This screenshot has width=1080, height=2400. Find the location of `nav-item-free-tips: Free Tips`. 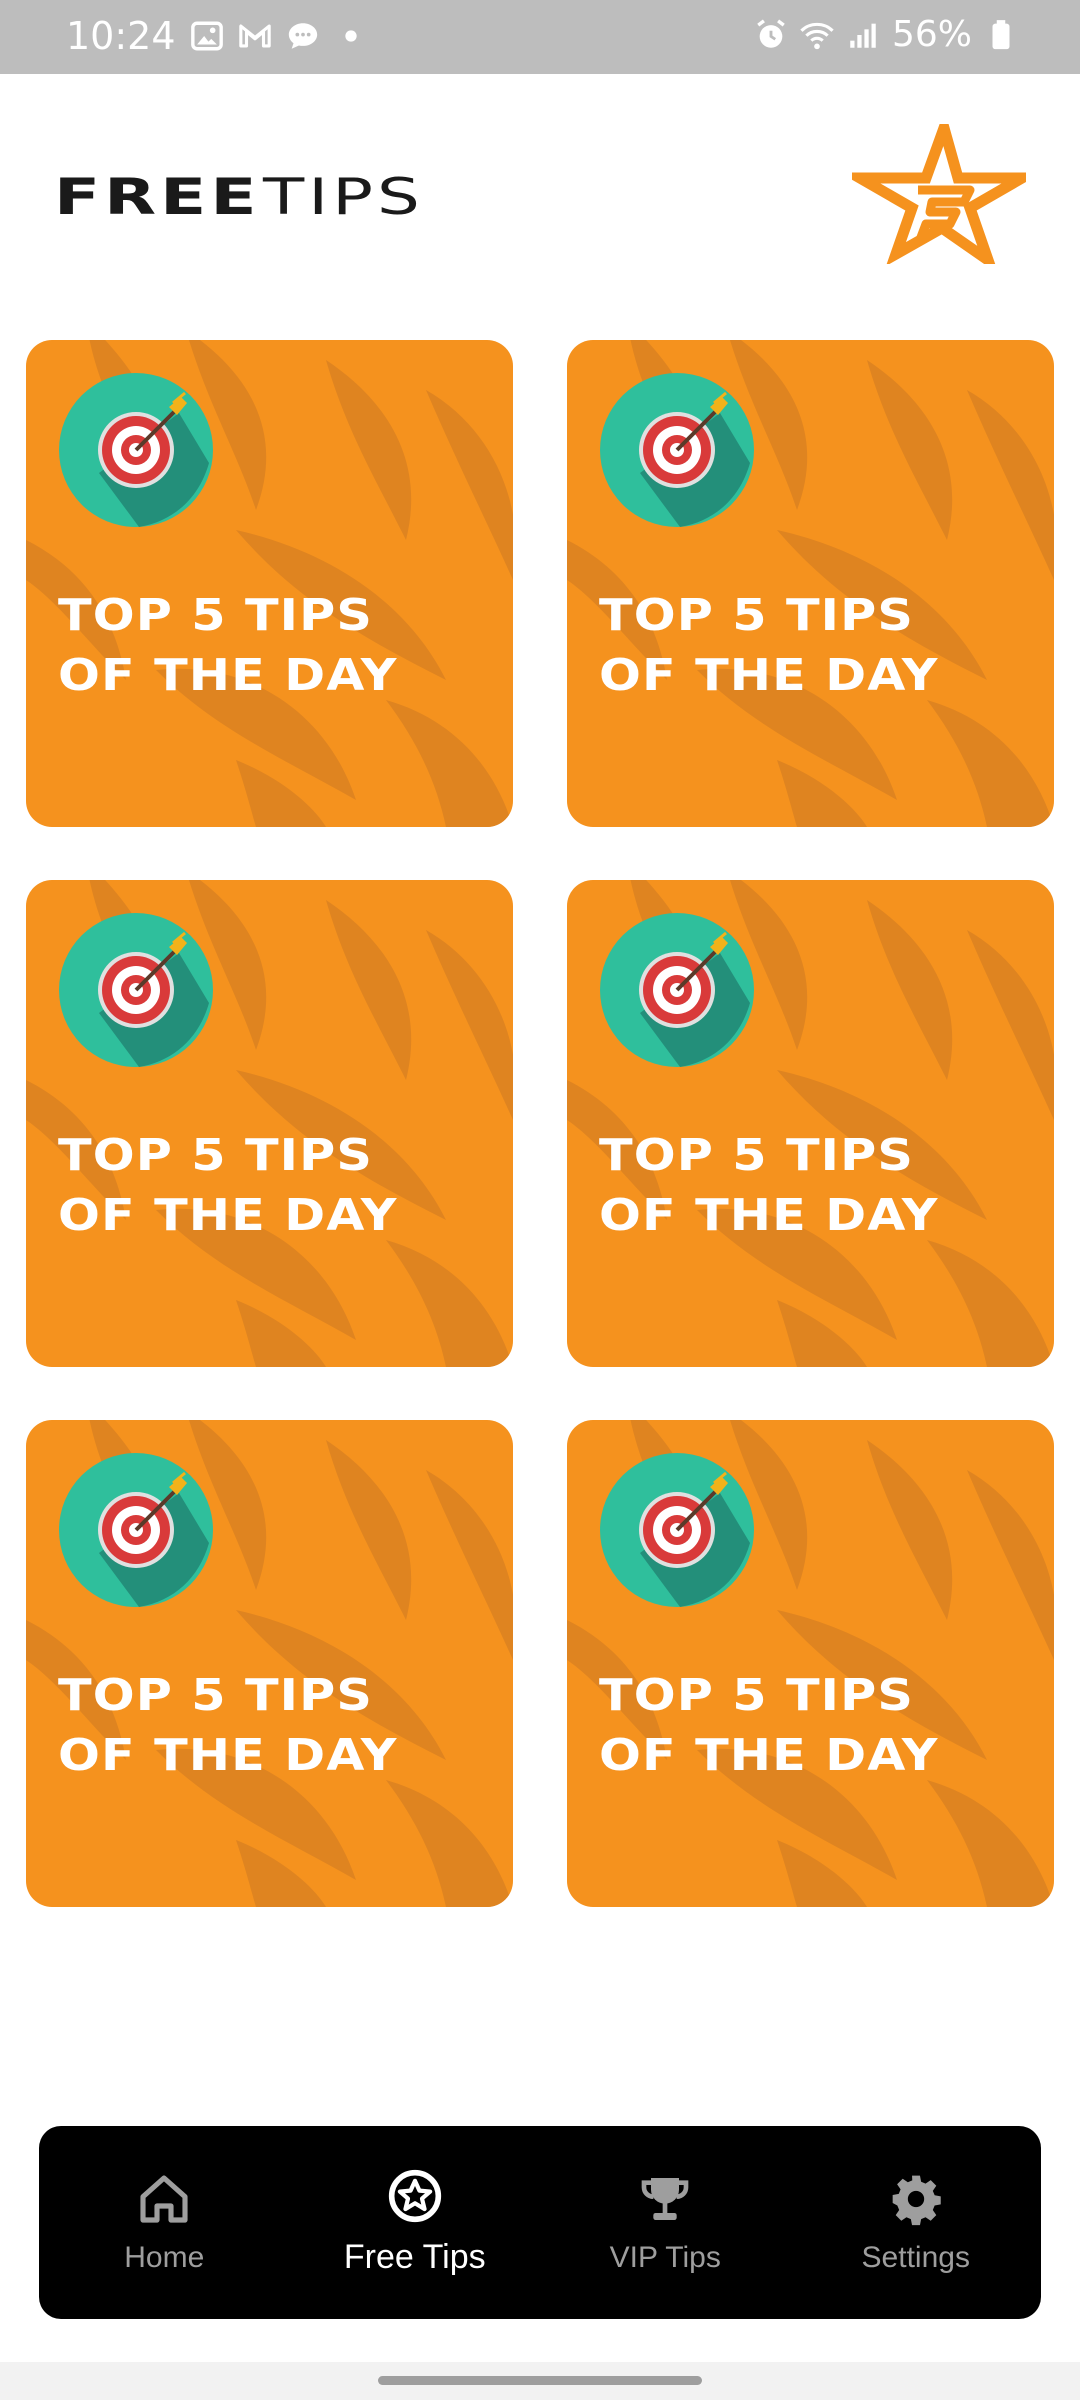

nav-item-free-tips: Free Tips is located at coordinates (415, 2223).